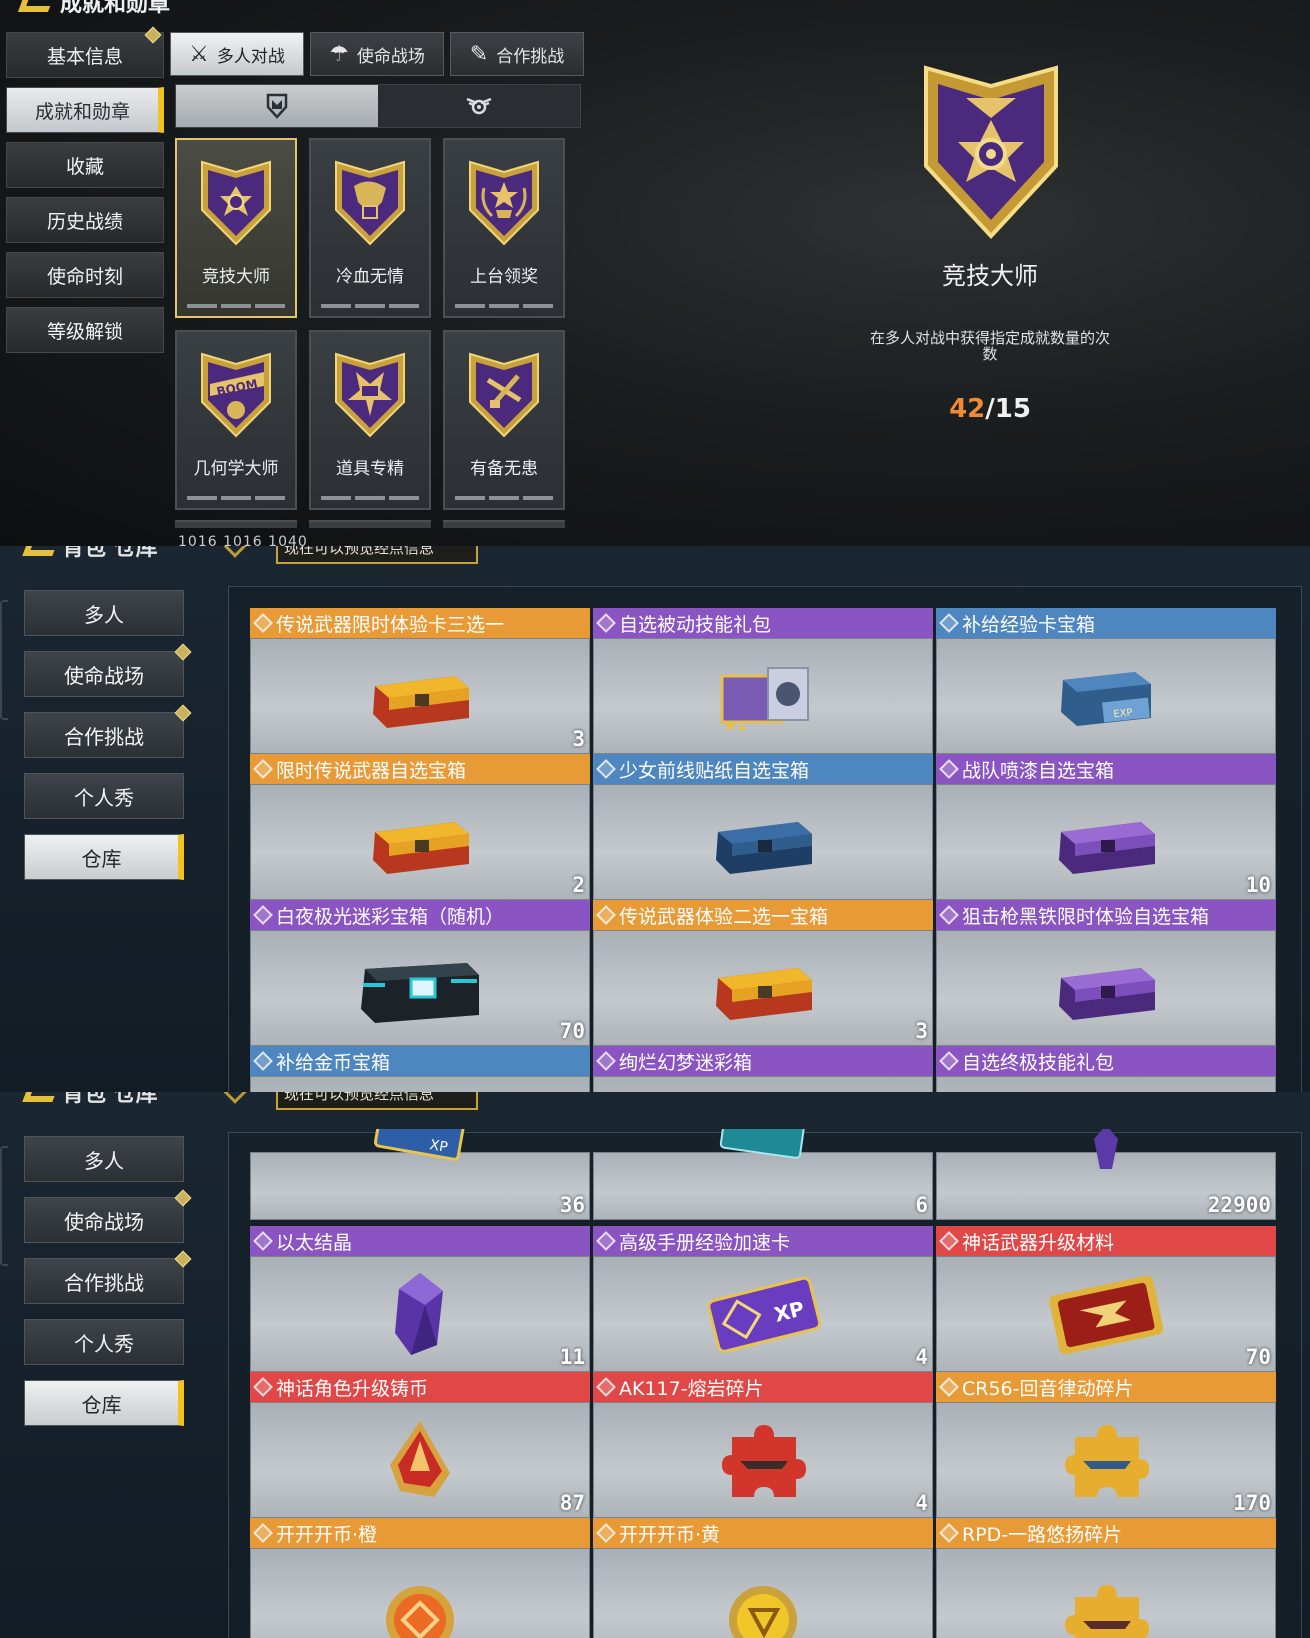 Image resolution: width=1310 pixels, height=1638 pixels. I want to click on inventory-item: 自选终极技能礼包, so click(1106, 1069).